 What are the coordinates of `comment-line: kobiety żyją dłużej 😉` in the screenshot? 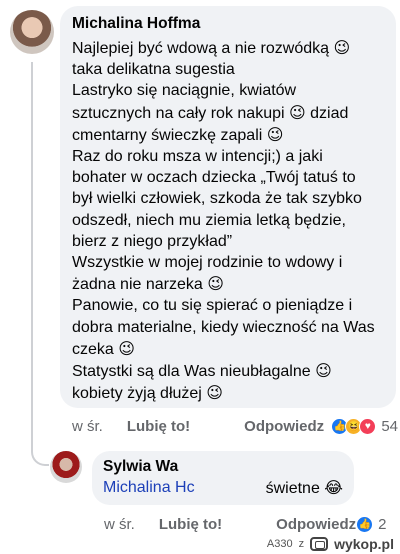 It's located at (228, 393).